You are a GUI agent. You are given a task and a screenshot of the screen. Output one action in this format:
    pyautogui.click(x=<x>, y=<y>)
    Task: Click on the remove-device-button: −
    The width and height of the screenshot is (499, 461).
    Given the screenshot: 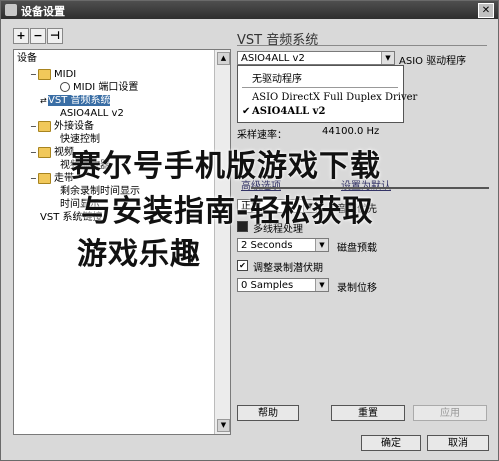 What is the action you would take?
    pyautogui.click(x=38, y=36)
    